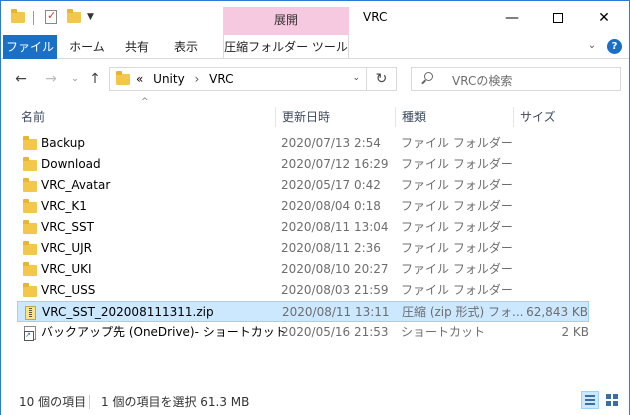 The width and height of the screenshot is (630, 415). Describe the element at coordinates (286, 47) in the screenshot. I see `tab-compressed-folder-tools: 圧縮フォルダー ツール` at that location.